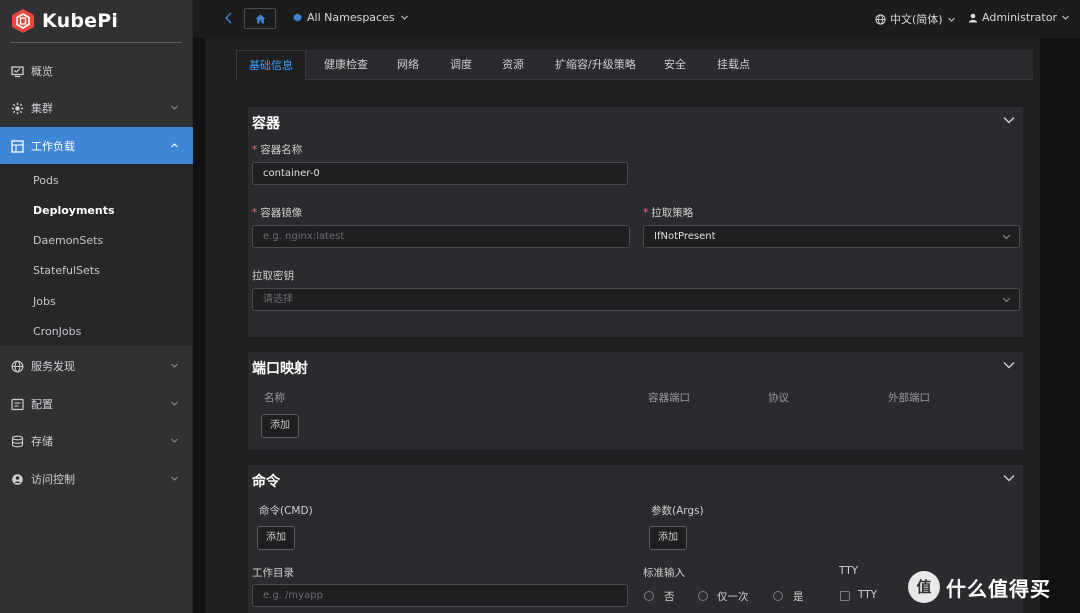  Describe the element at coordinates (96, 366) in the screenshot. I see `sidebar-item-service-discovery: 服务发现` at that location.